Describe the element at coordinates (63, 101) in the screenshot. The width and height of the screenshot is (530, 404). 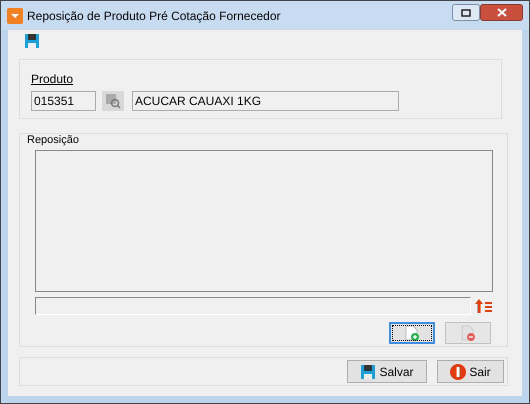
I see `product-code-field: 015351` at that location.